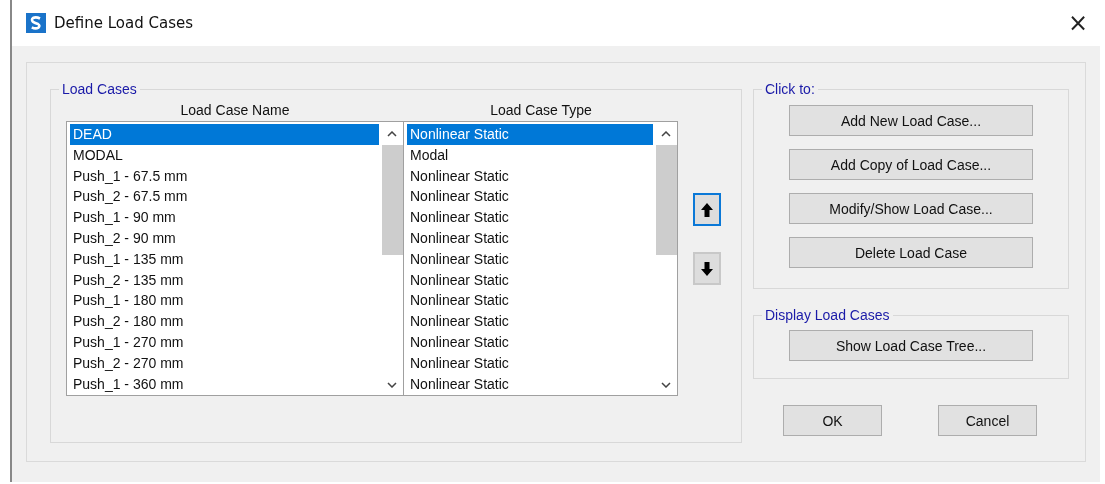  Describe the element at coordinates (224, 134) in the screenshot. I see `list-item: DEAD` at that location.